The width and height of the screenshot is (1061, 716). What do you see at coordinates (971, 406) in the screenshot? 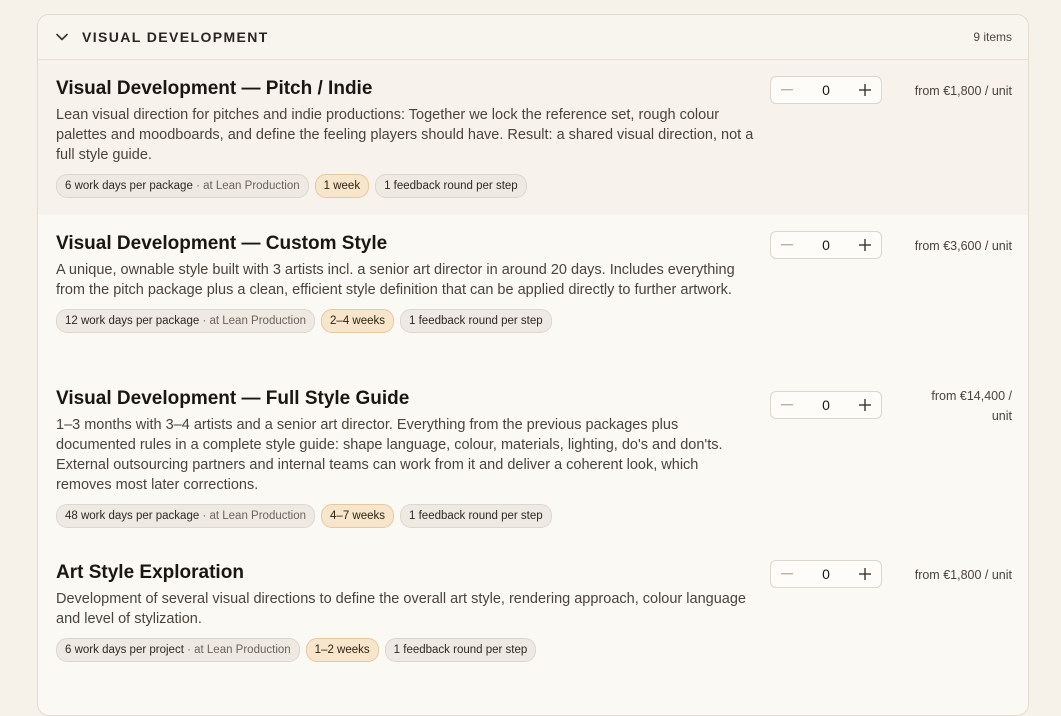
I see `price-label: from €14,400 / unit` at bounding box center [971, 406].